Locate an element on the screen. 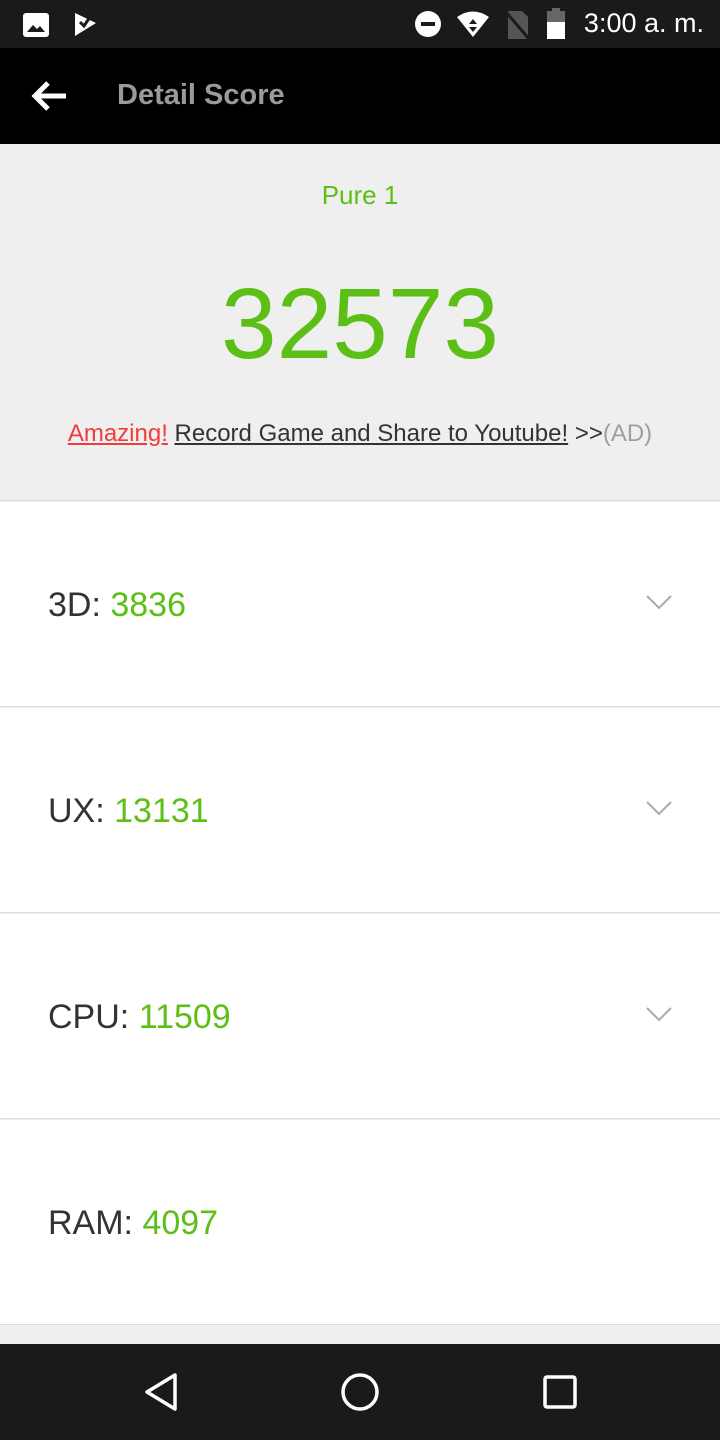 The image size is (720, 1440). app-header: Detail Score is located at coordinates (360, 96).